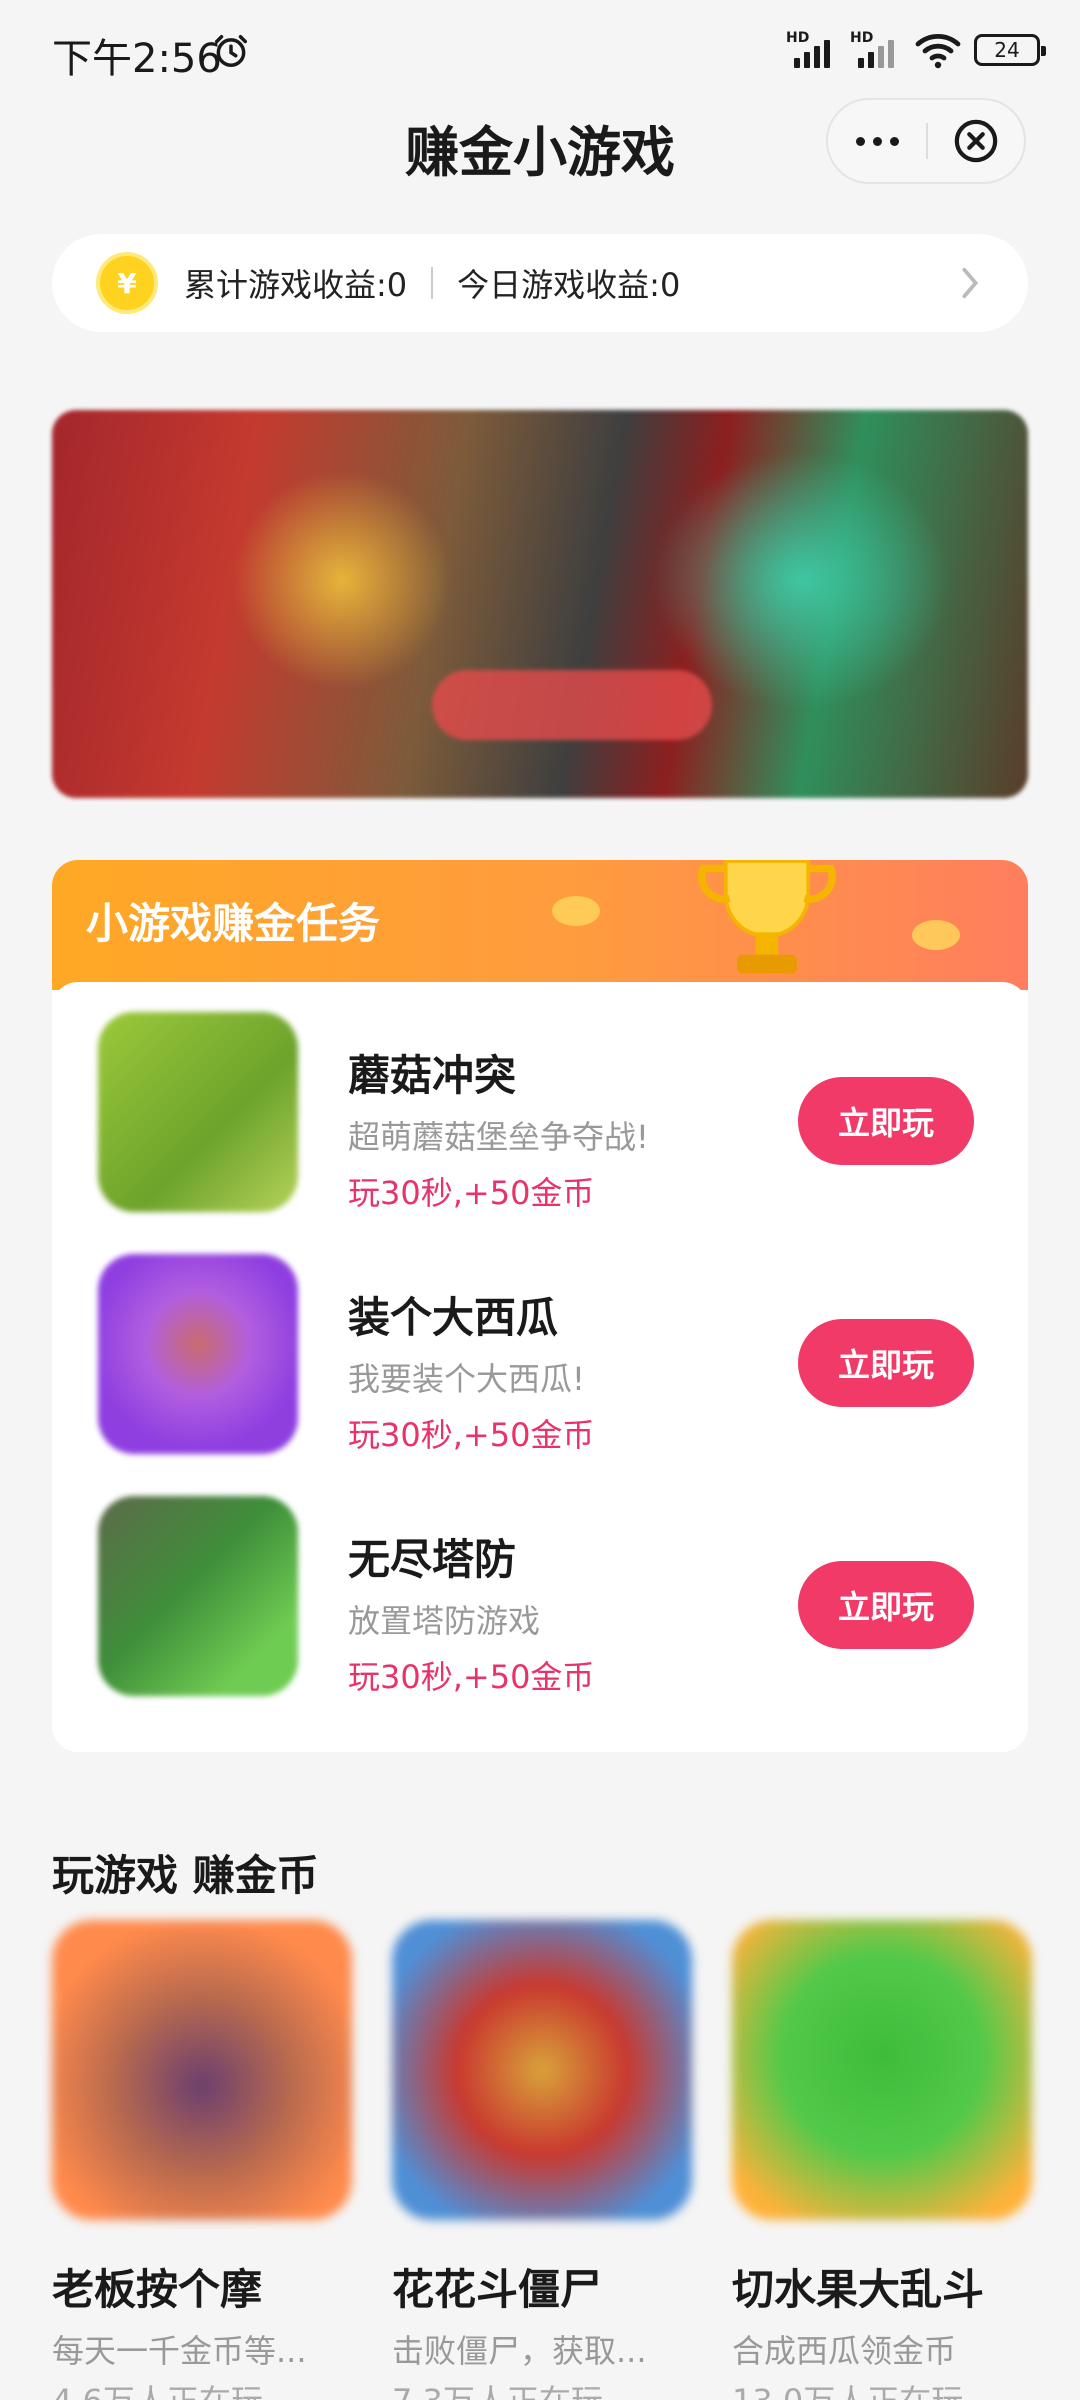 The image size is (1080, 2400). What do you see at coordinates (877, 141) in the screenshot?
I see `more-dots-icon` at bounding box center [877, 141].